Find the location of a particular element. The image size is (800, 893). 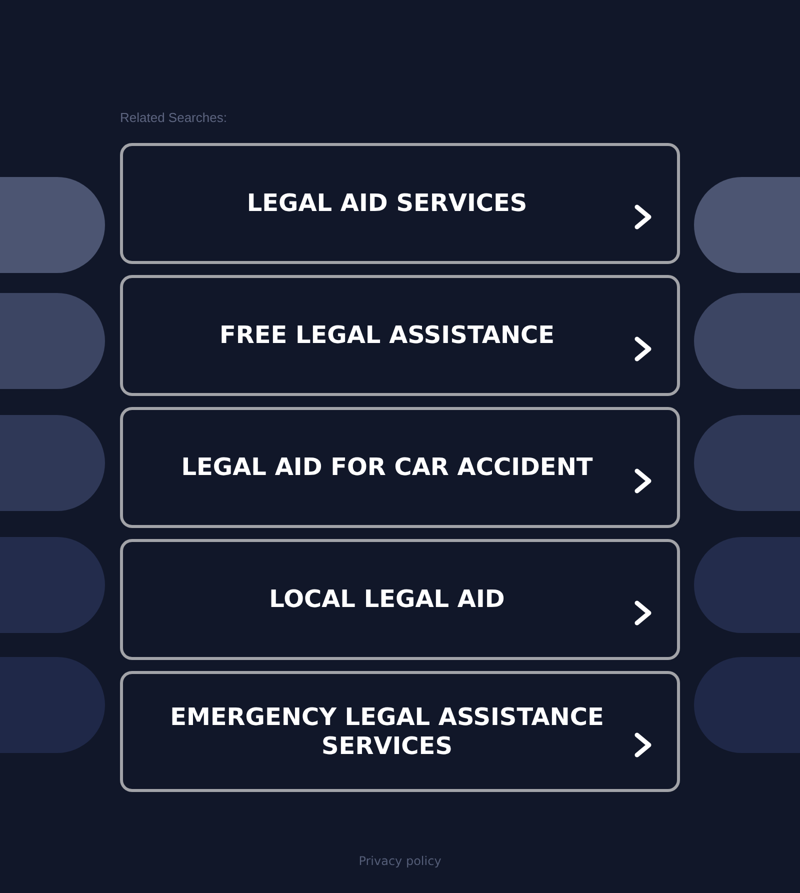

related-search-link: LEGAL AID FOR CAR ACCIDENT is located at coordinates (400, 467).